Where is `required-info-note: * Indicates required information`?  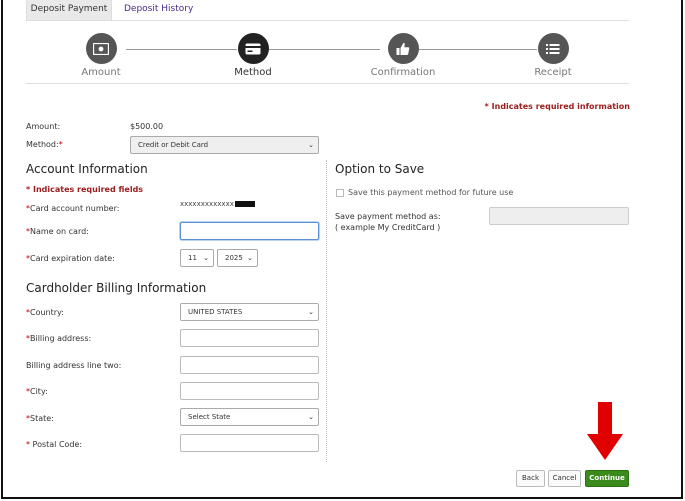
required-info-note: * Indicates required information is located at coordinates (557, 106).